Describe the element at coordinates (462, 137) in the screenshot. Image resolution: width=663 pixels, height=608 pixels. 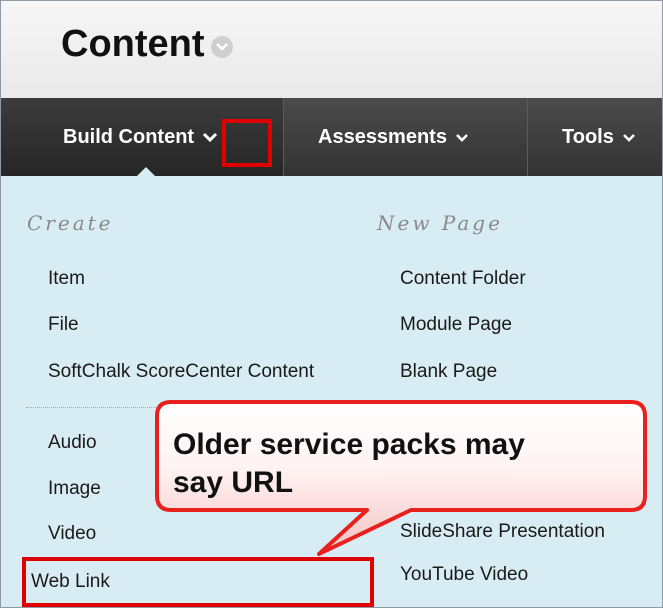
I see `assessments-chevron-down-icon` at that location.